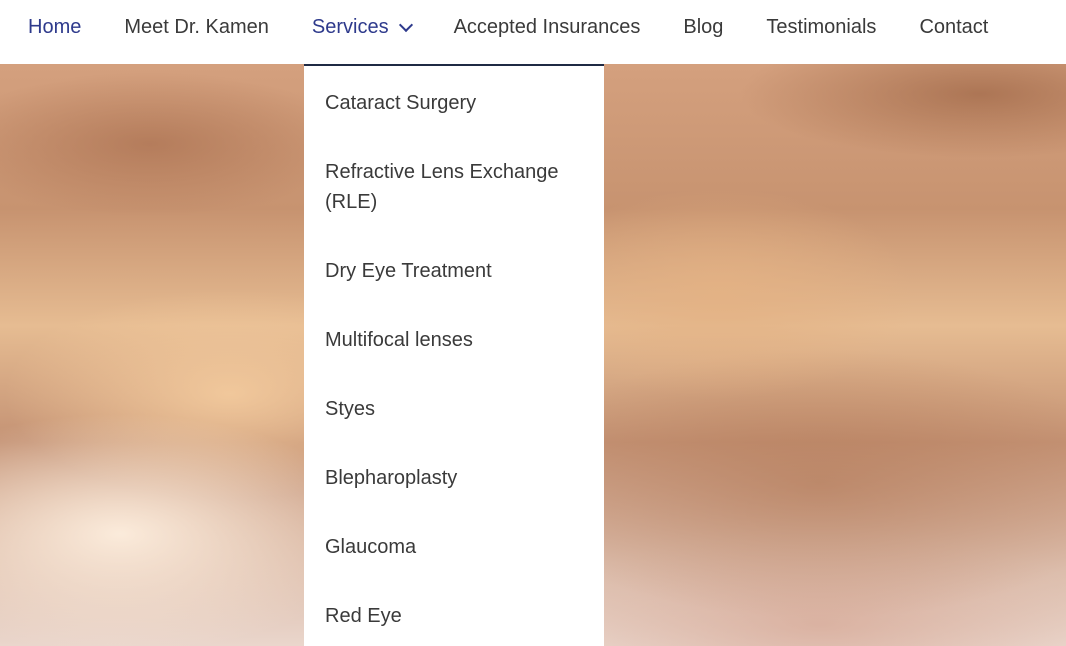 The image size is (1066, 646). I want to click on nav-item-label: Contact, so click(954, 26).